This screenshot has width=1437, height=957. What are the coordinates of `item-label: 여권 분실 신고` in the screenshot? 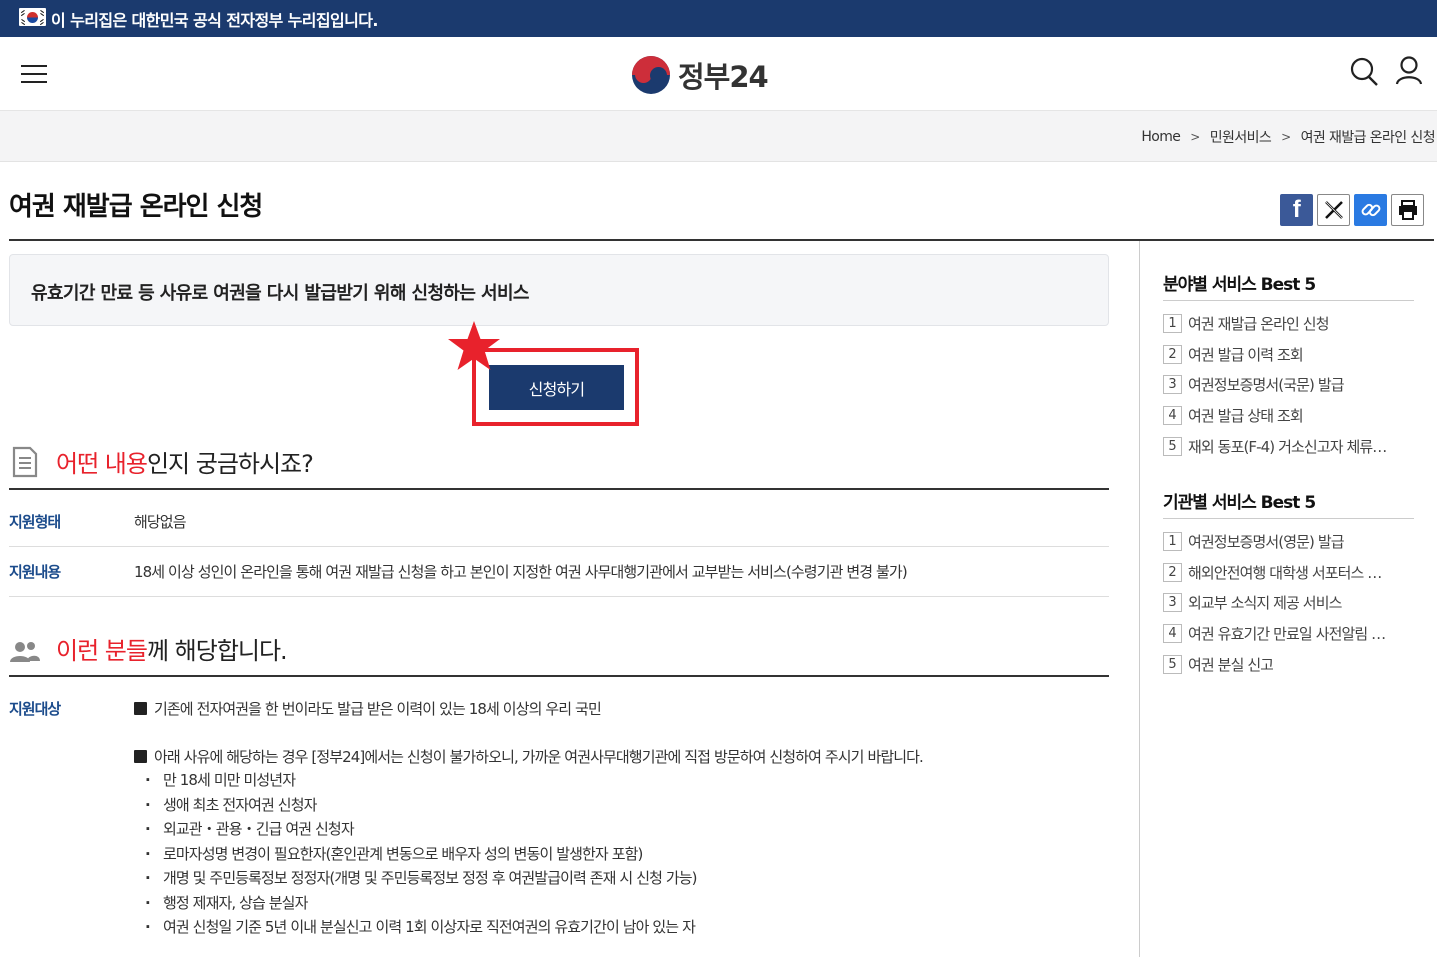 It's located at (1231, 665).